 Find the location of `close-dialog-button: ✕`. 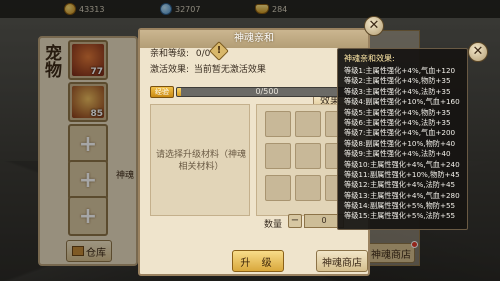

close-dialog-button: ✕ is located at coordinates (374, 26).